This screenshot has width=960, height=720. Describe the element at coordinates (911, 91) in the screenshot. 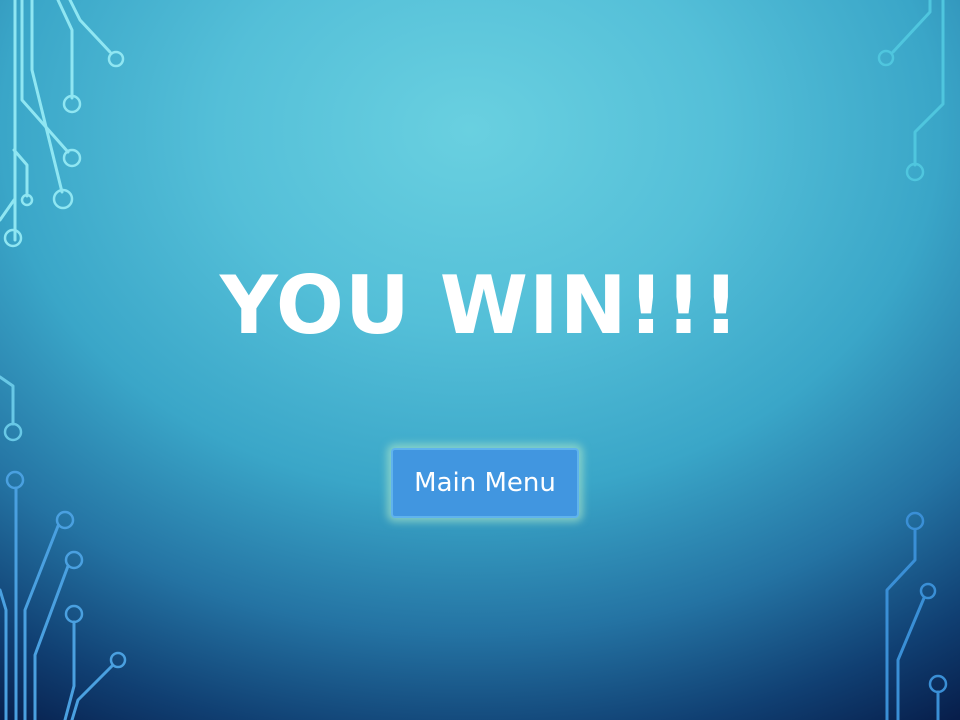

I see `circuit-top-right` at that location.